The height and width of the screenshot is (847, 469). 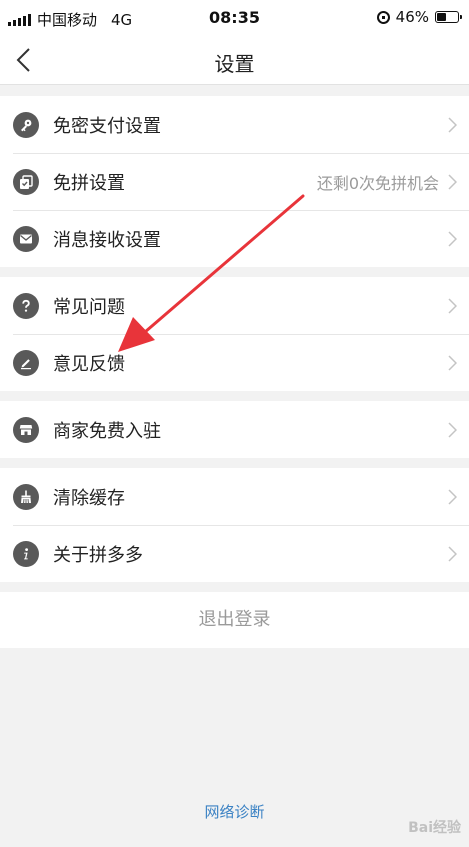 I want to click on item-hint: 还剩0次免拼机会, so click(x=377, y=183).